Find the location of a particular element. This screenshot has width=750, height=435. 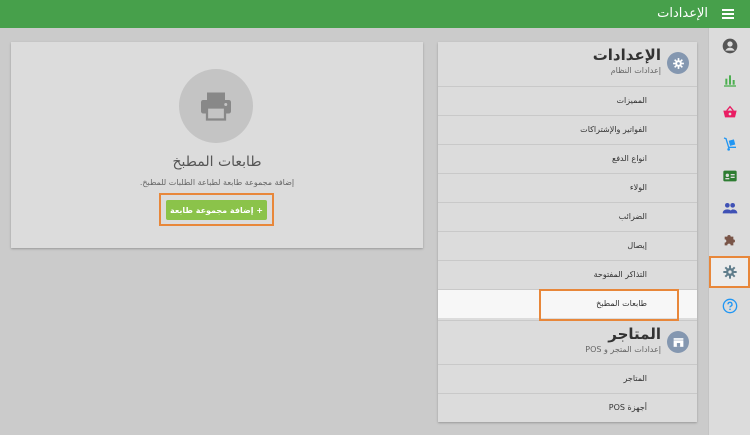

rail-item-items is located at coordinates (729, 144).